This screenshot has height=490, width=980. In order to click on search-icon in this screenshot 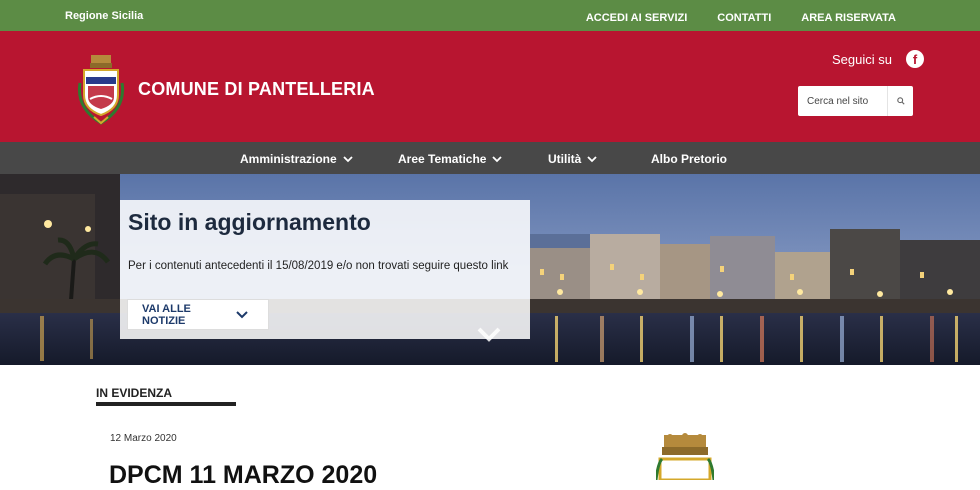, I will do `click(900, 101)`.